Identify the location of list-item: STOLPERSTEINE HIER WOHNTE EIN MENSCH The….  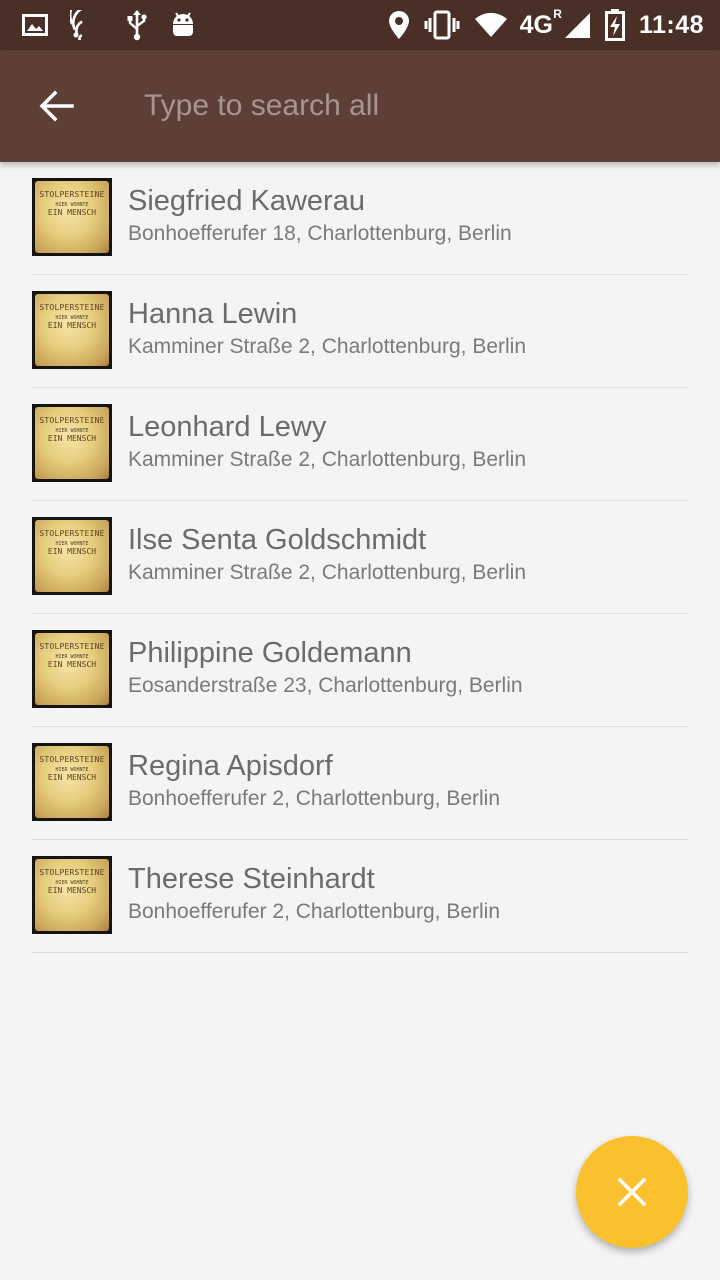
(360, 896).